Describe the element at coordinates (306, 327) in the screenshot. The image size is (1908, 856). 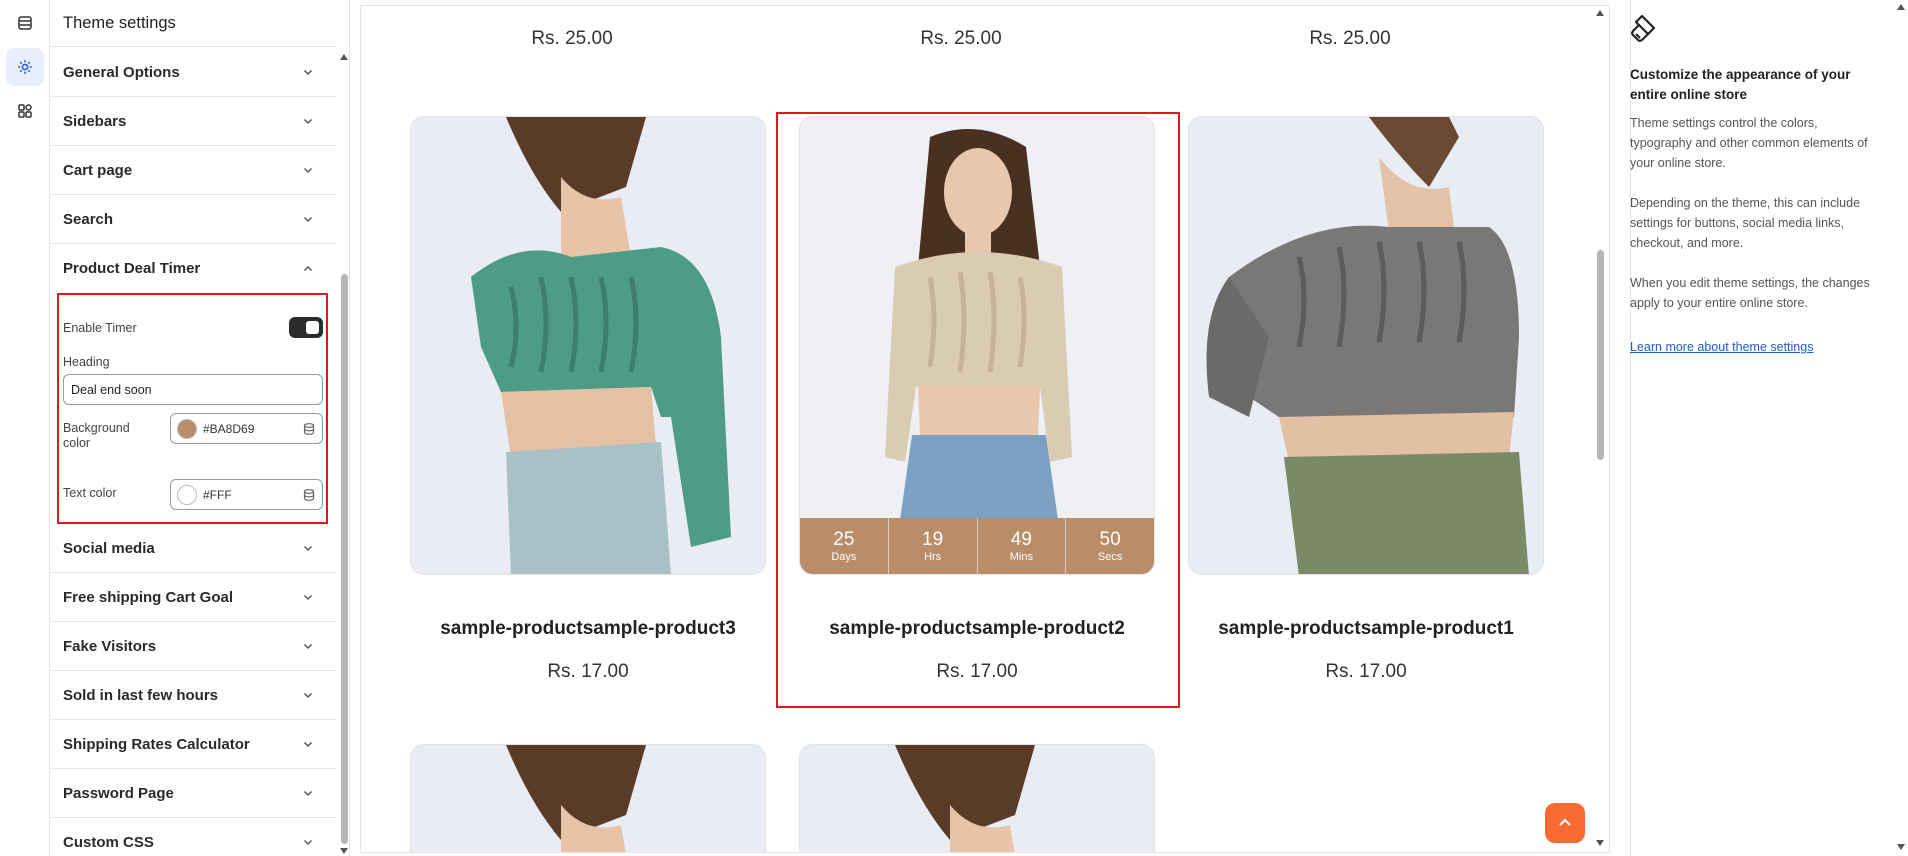
I see `enable-timer-toggle` at that location.